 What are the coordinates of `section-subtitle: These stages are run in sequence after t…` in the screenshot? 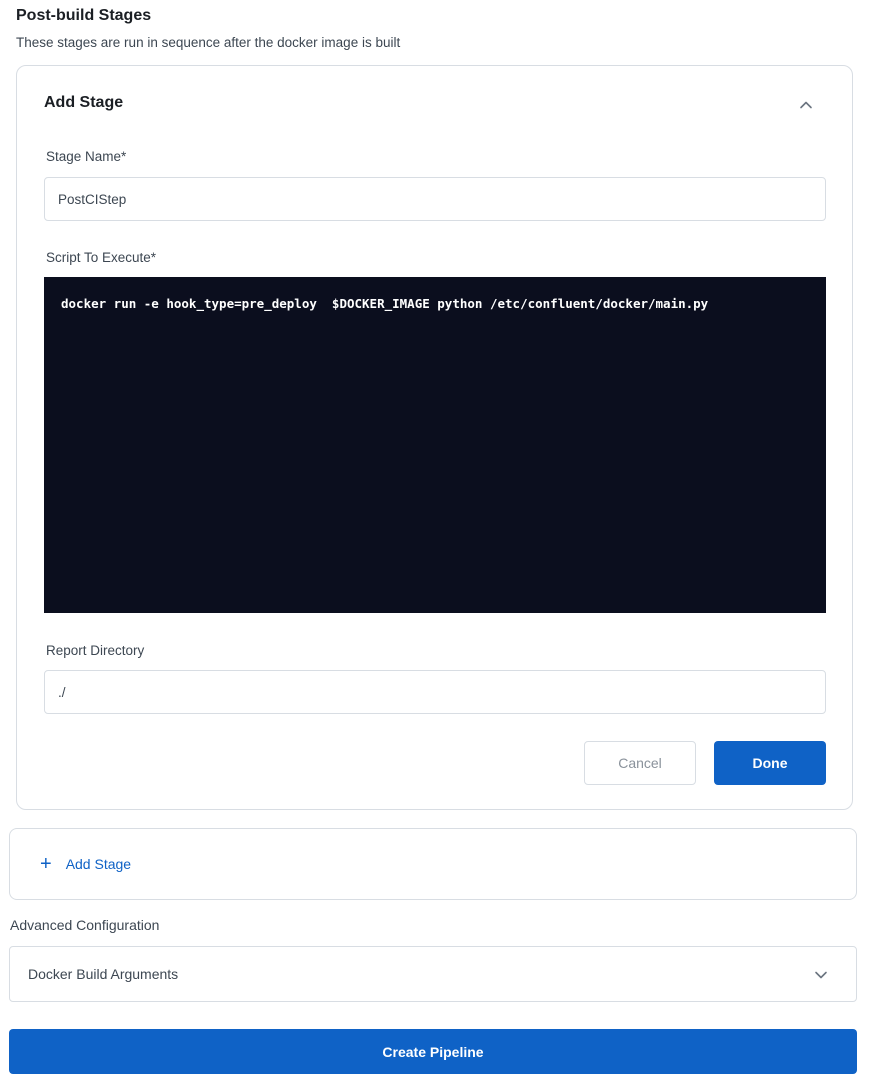 It's located at (208, 42).